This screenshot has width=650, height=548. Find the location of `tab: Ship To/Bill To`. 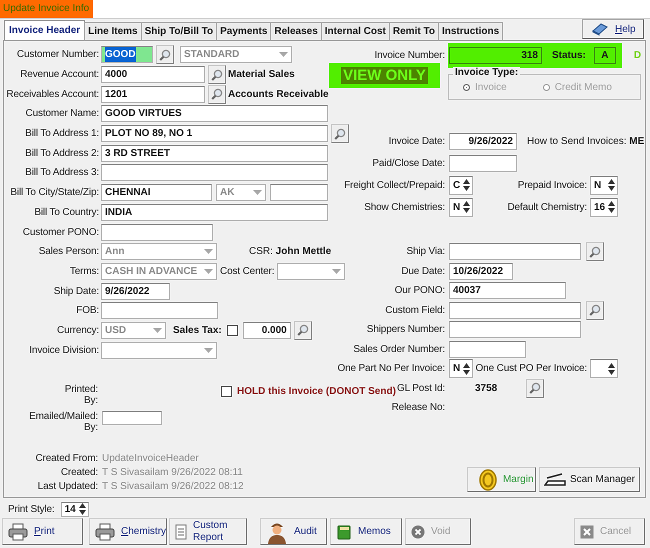

tab: Ship To/Bill To is located at coordinates (179, 31).